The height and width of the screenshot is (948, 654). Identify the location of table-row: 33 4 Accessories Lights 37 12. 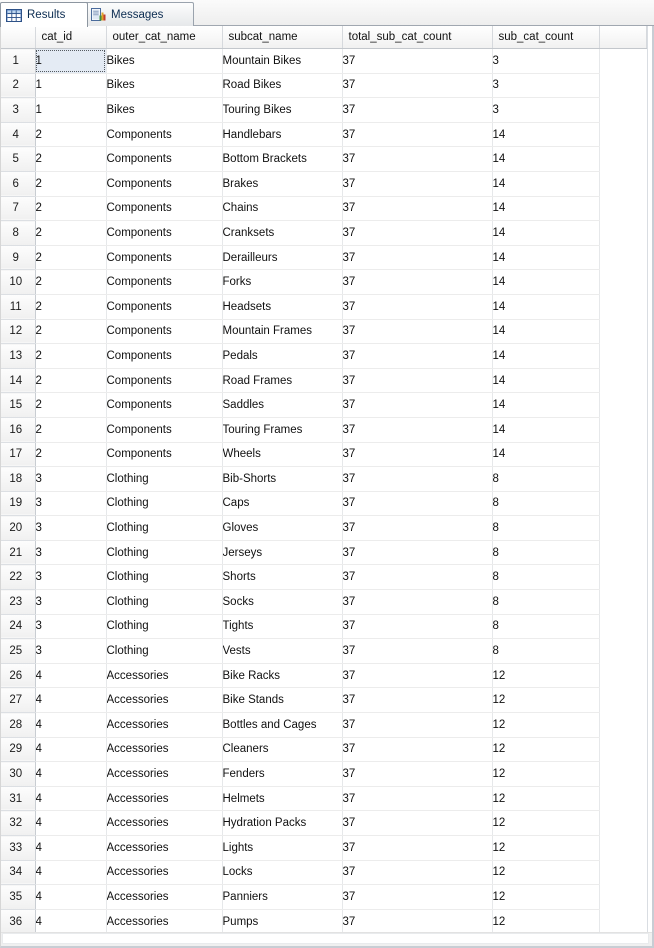
(324, 848).